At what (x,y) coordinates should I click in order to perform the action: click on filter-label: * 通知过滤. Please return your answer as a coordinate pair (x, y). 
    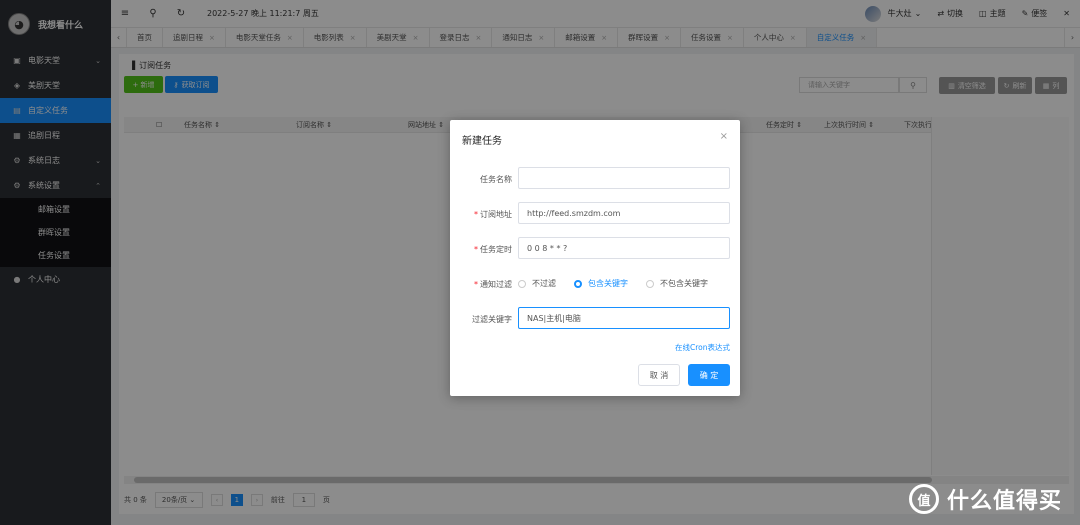
    Looking at the image, I should click on (481, 284).